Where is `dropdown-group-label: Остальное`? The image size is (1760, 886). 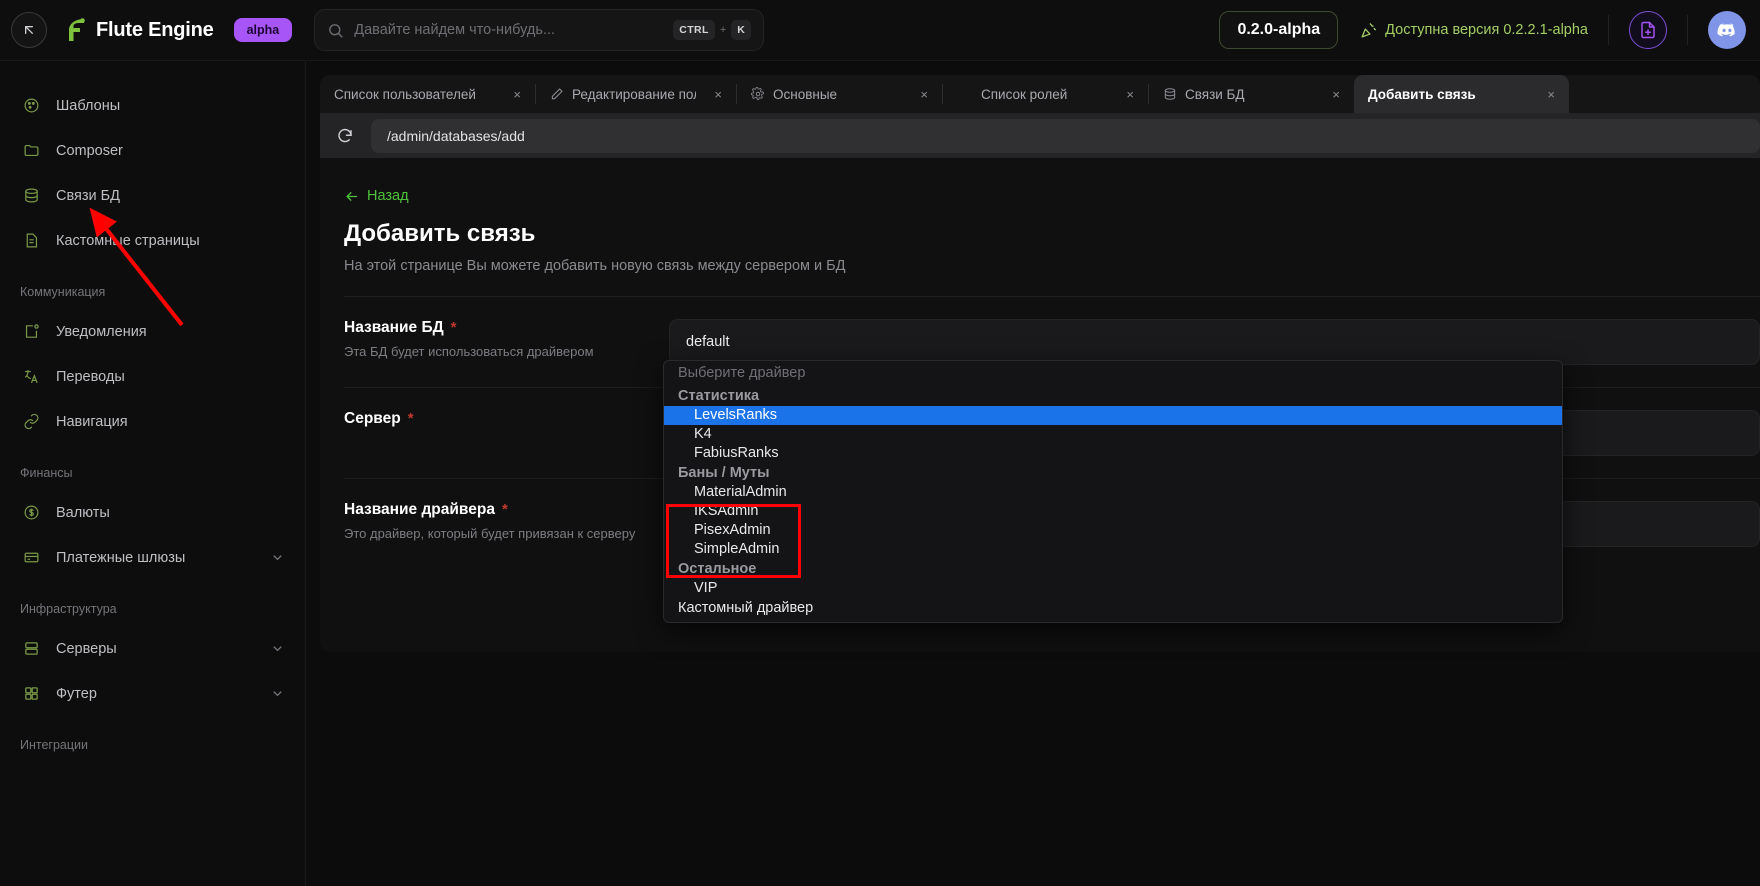 dropdown-group-label: Остальное is located at coordinates (717, 569).